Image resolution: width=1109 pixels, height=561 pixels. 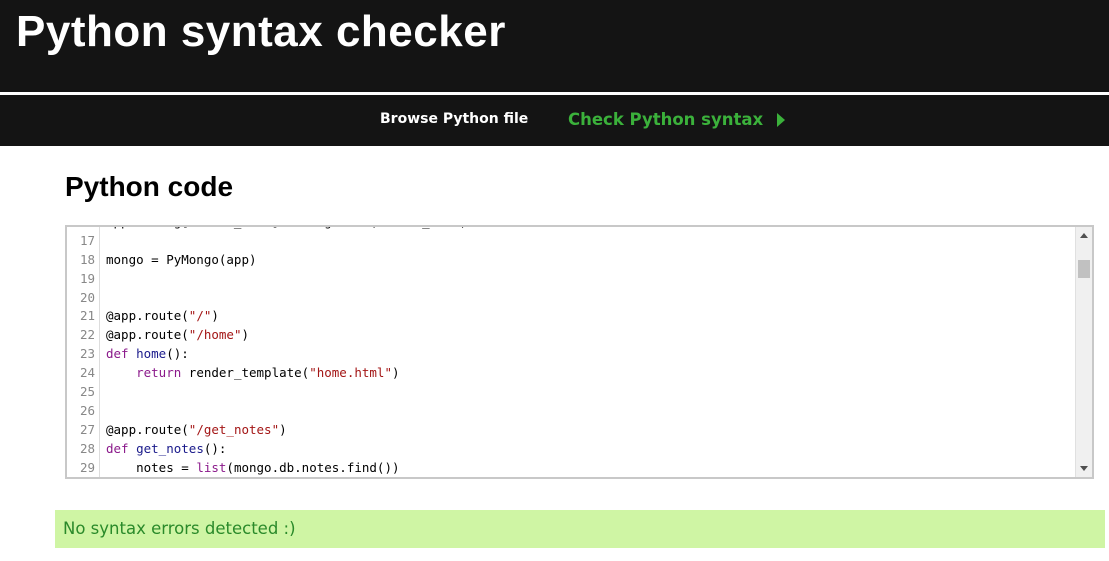 What do you see at coordinates (87, 354) in the screenshot?
I see `line-number: 23` at bounding box center [87, 354].